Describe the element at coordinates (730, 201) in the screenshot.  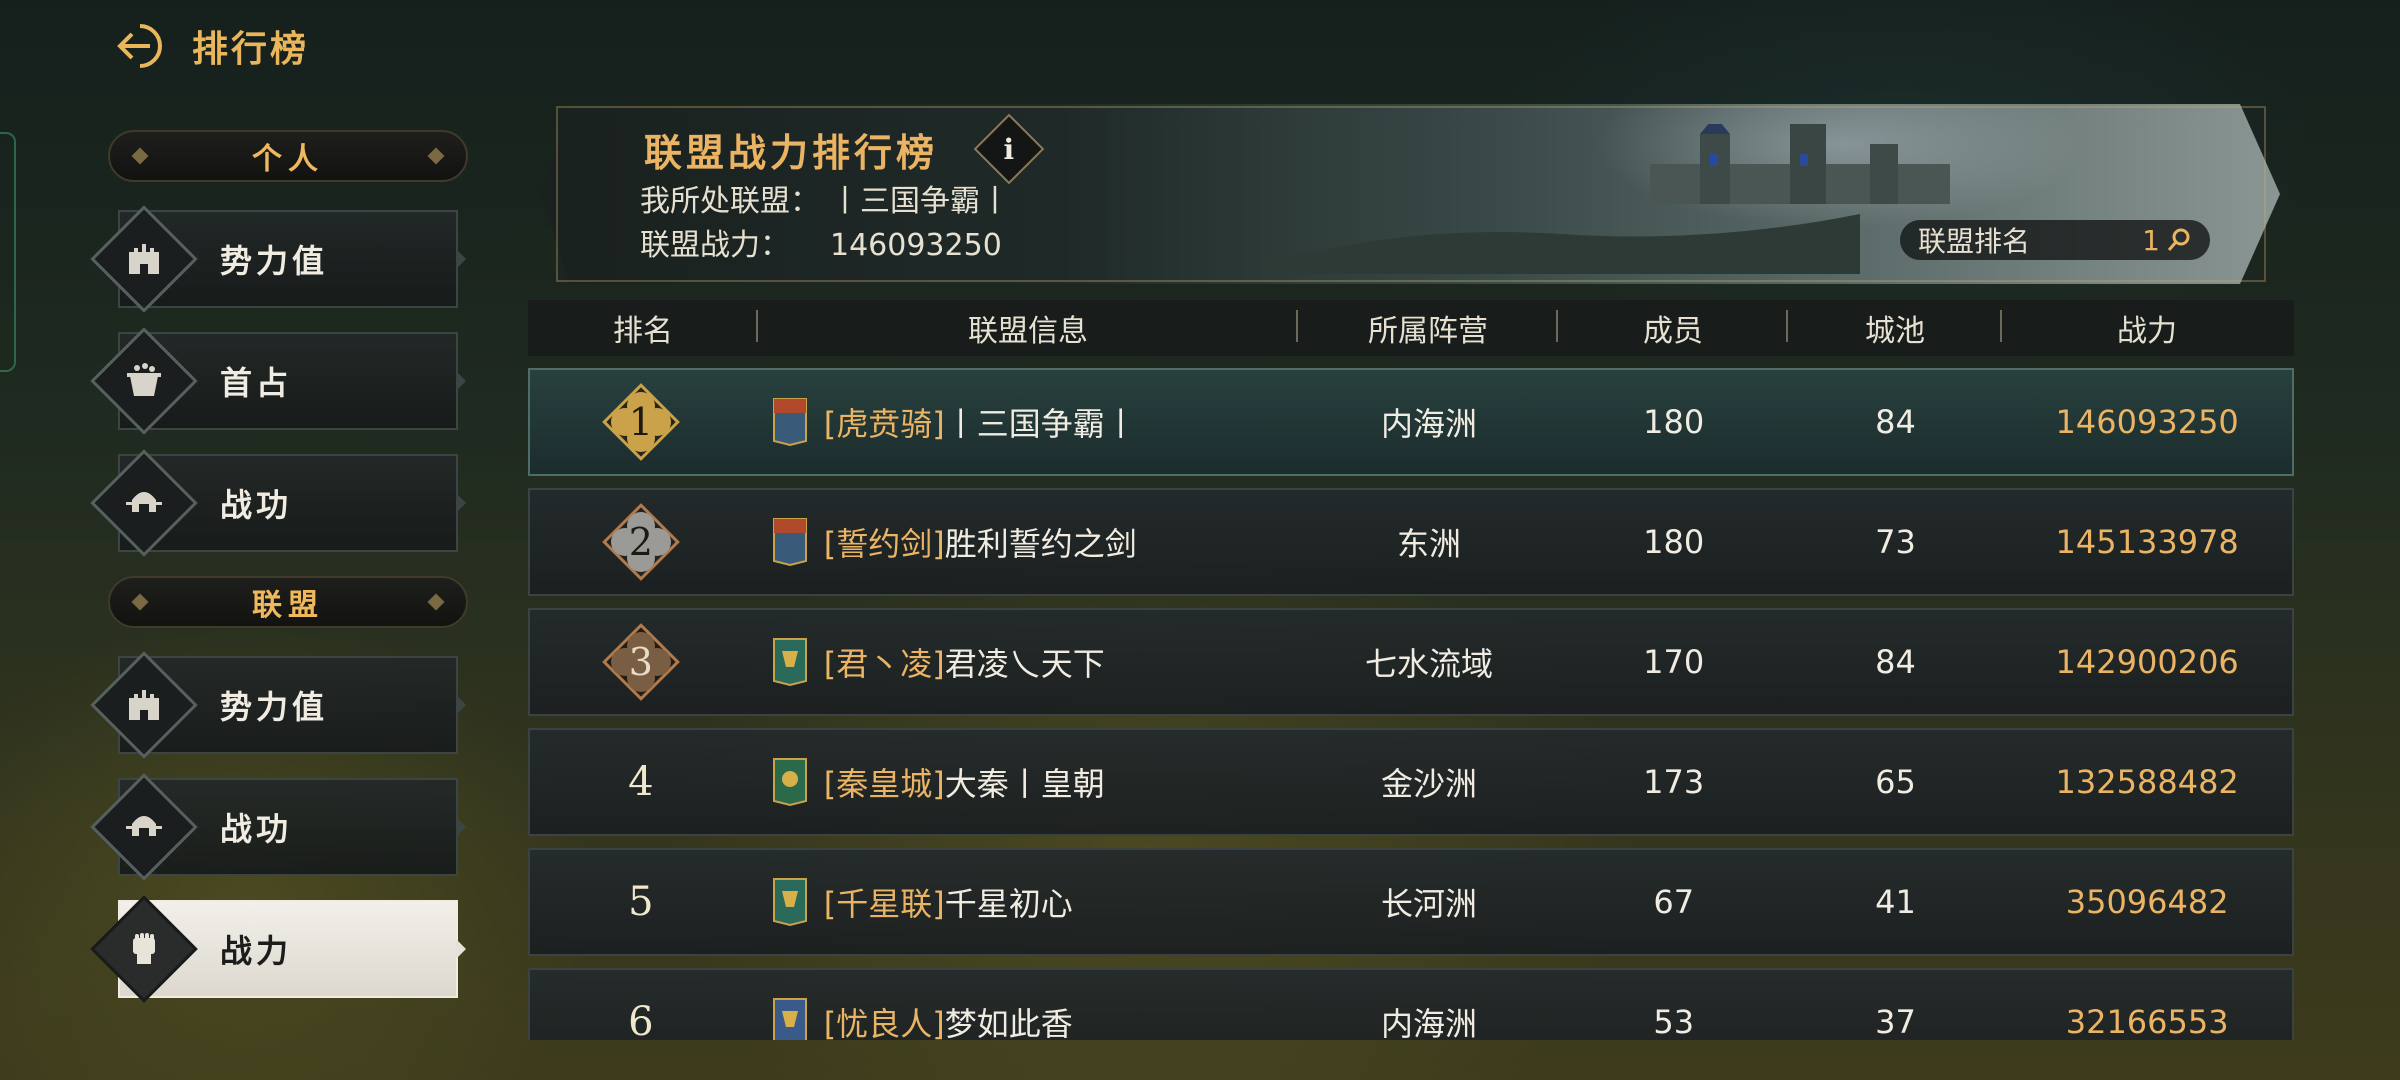
I see `my-alliance-label: 我所处联盟：` at that location.